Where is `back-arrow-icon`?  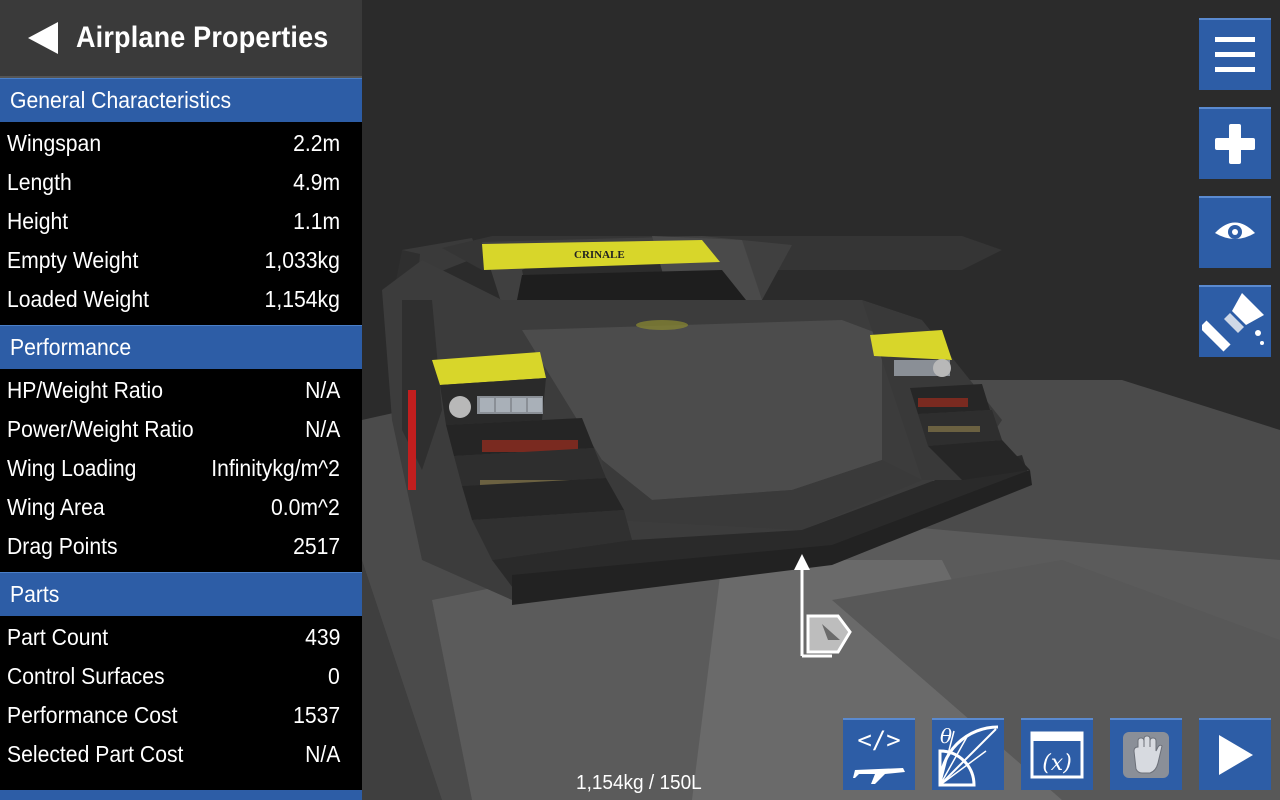 back-arrow-icon is located at coordinates (43, 38).